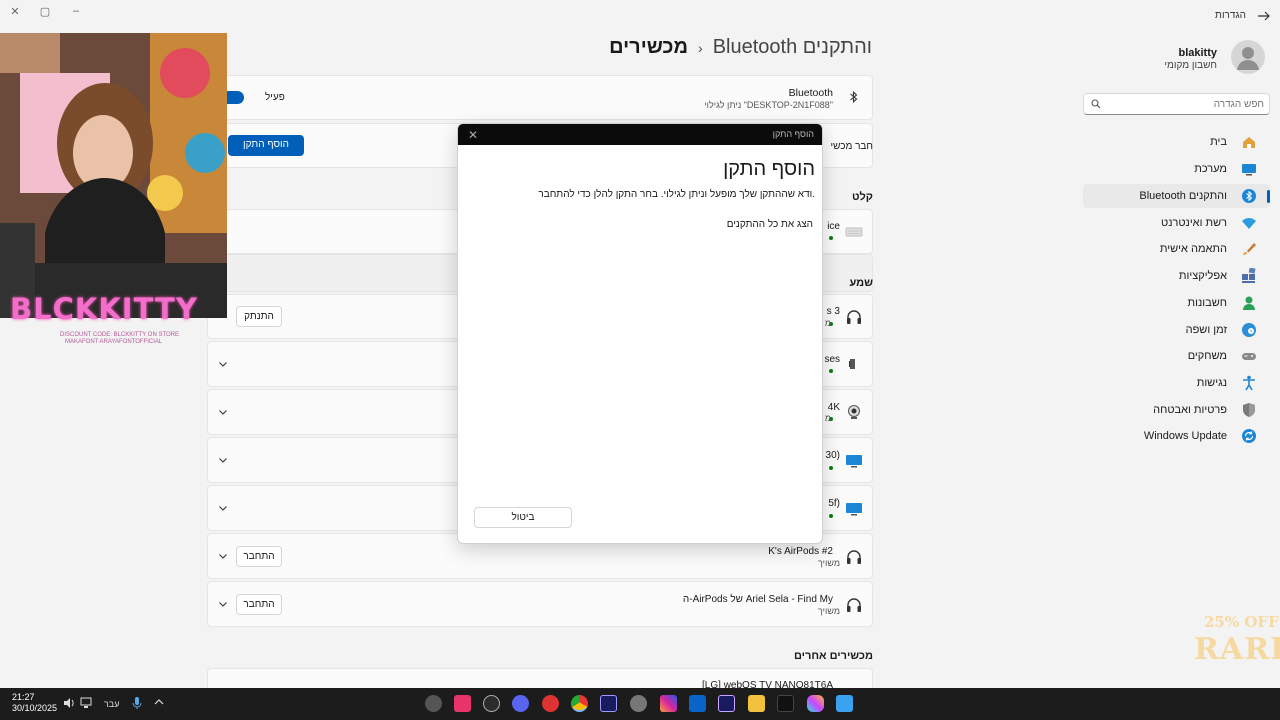  I want to click on settings-search, so click(1176, 104).